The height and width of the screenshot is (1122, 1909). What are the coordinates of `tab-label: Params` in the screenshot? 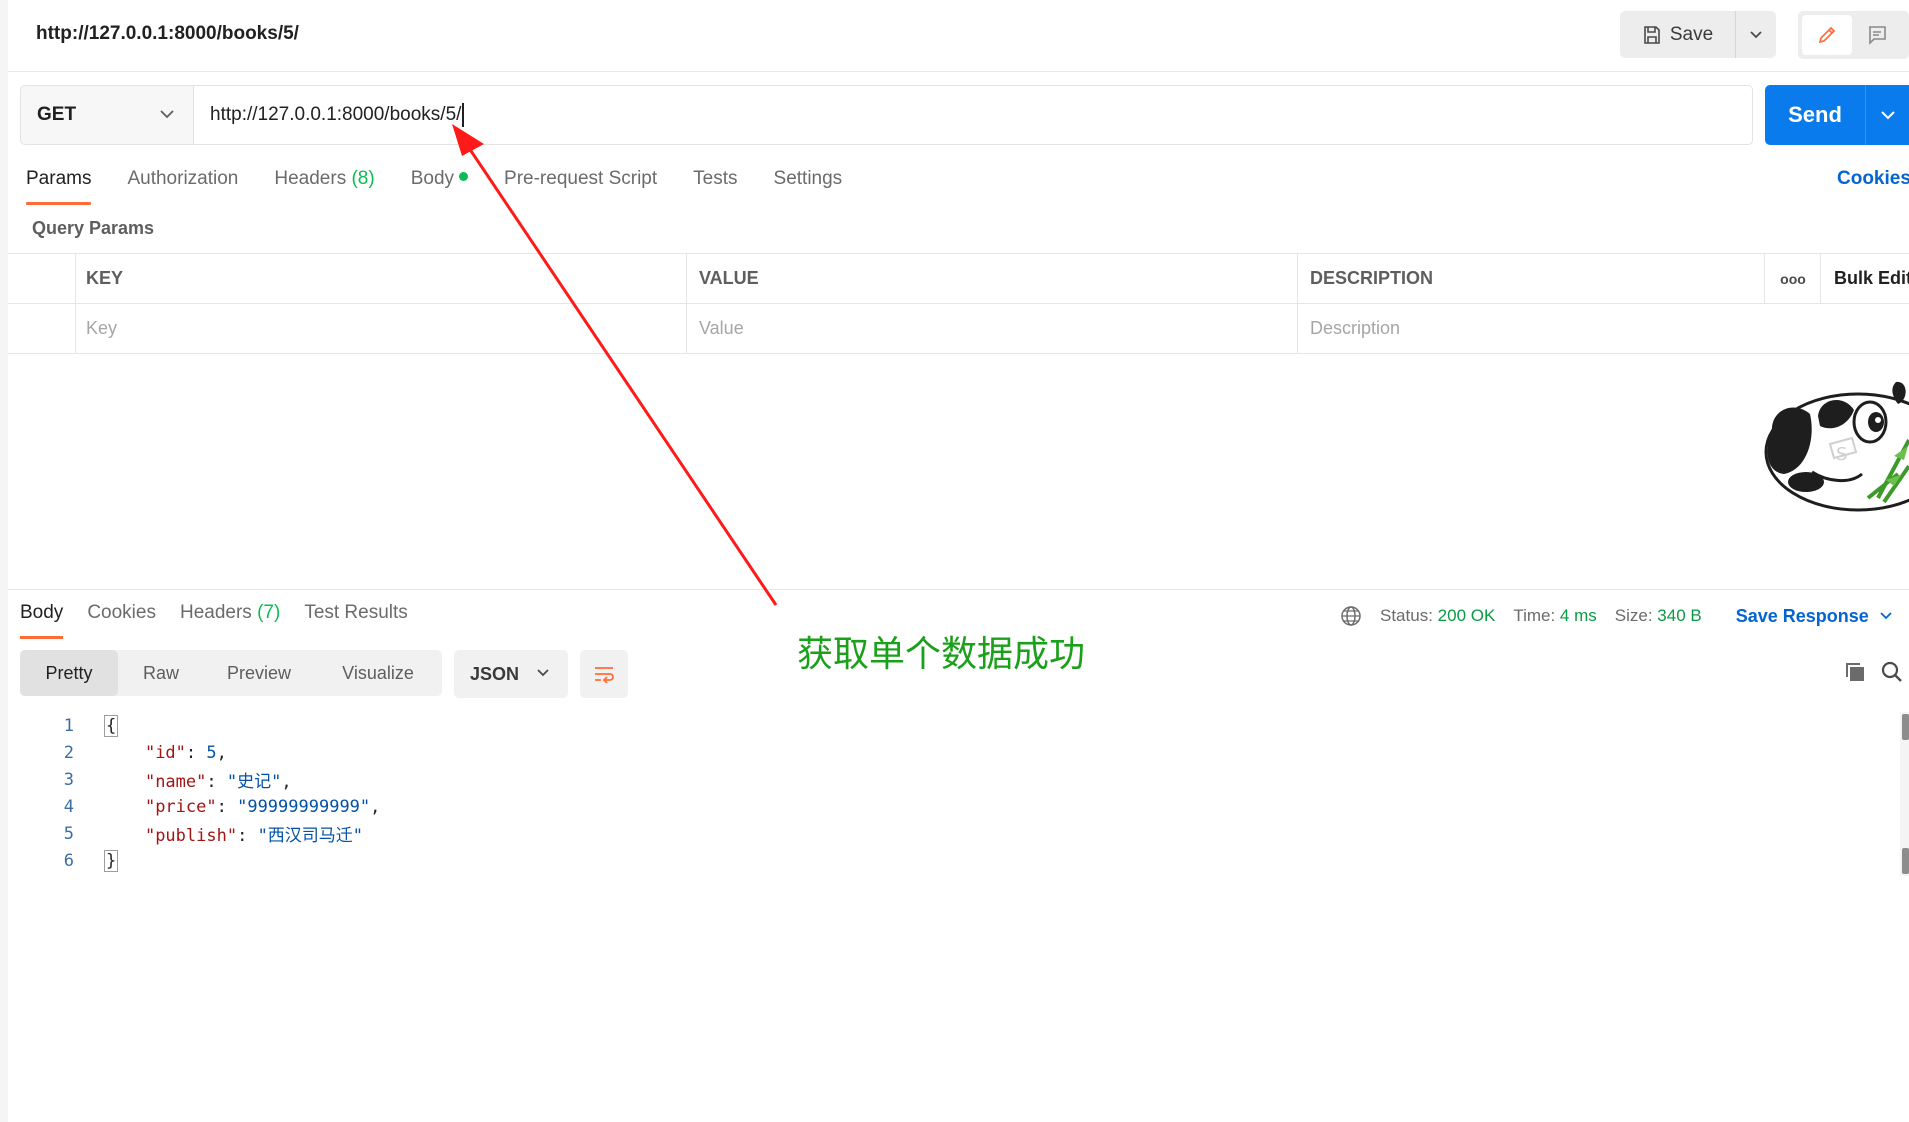 It's located at (59, 178).